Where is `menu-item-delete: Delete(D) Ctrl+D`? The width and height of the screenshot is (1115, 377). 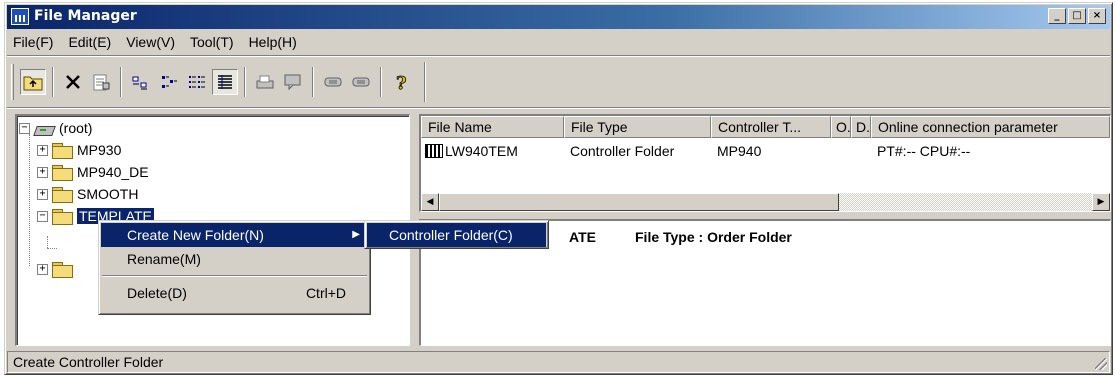
menu-item-delete: Delete(D) Ctrl+D is located at coordinates (234, 293).